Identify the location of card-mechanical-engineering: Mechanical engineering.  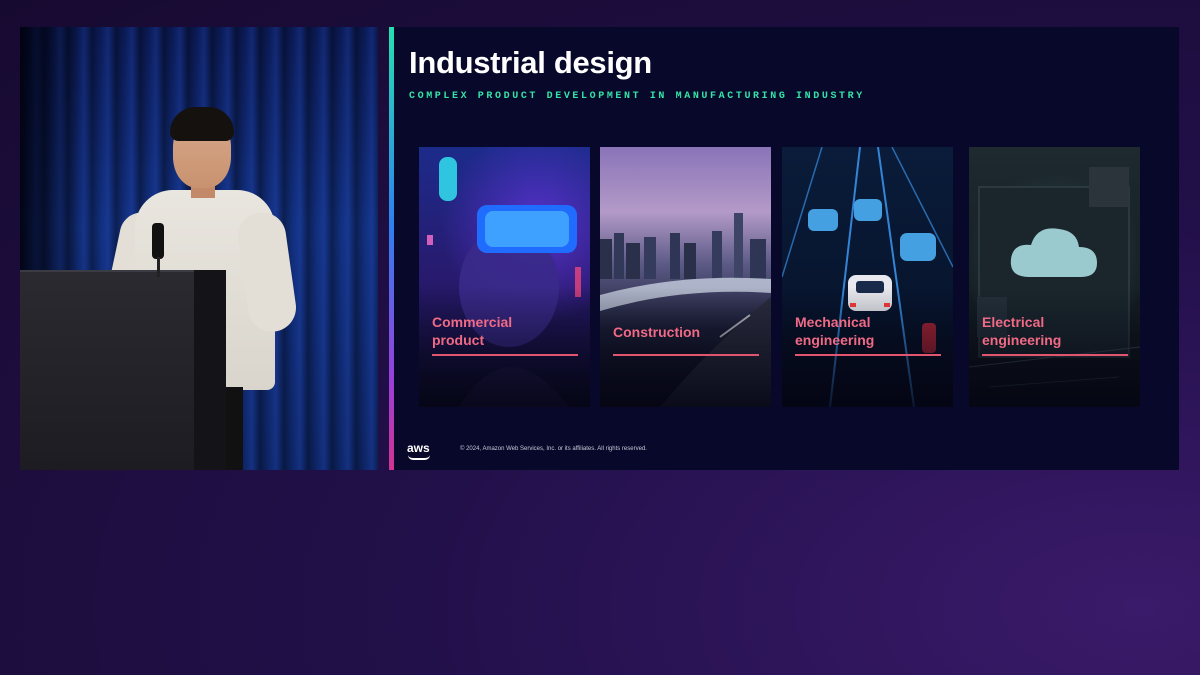
(867, 277).